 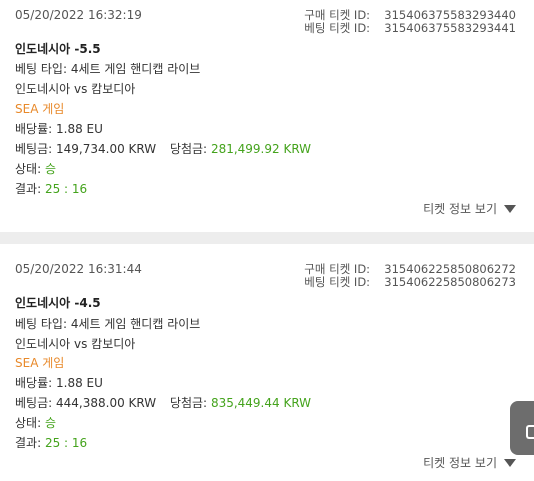 What do you see at coordinates (163, 148) in the screenshot?
I see `stake-row: 베팅금: 149,734.00 KRW 당첨금: 281,499.92 KRW` at bounding box center [163, 148].